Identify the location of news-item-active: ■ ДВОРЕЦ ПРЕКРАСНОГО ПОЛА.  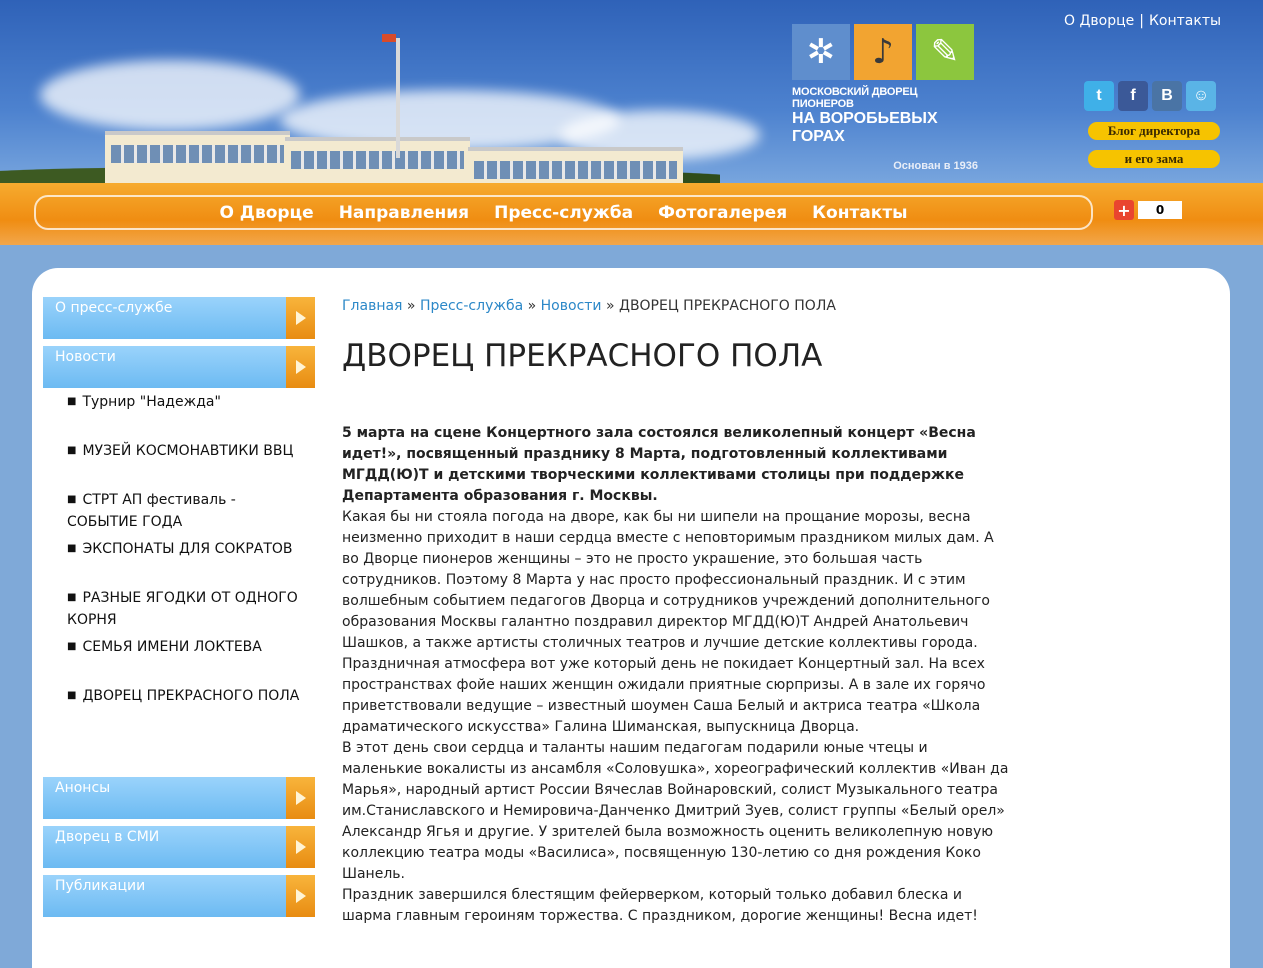
(187, 697).